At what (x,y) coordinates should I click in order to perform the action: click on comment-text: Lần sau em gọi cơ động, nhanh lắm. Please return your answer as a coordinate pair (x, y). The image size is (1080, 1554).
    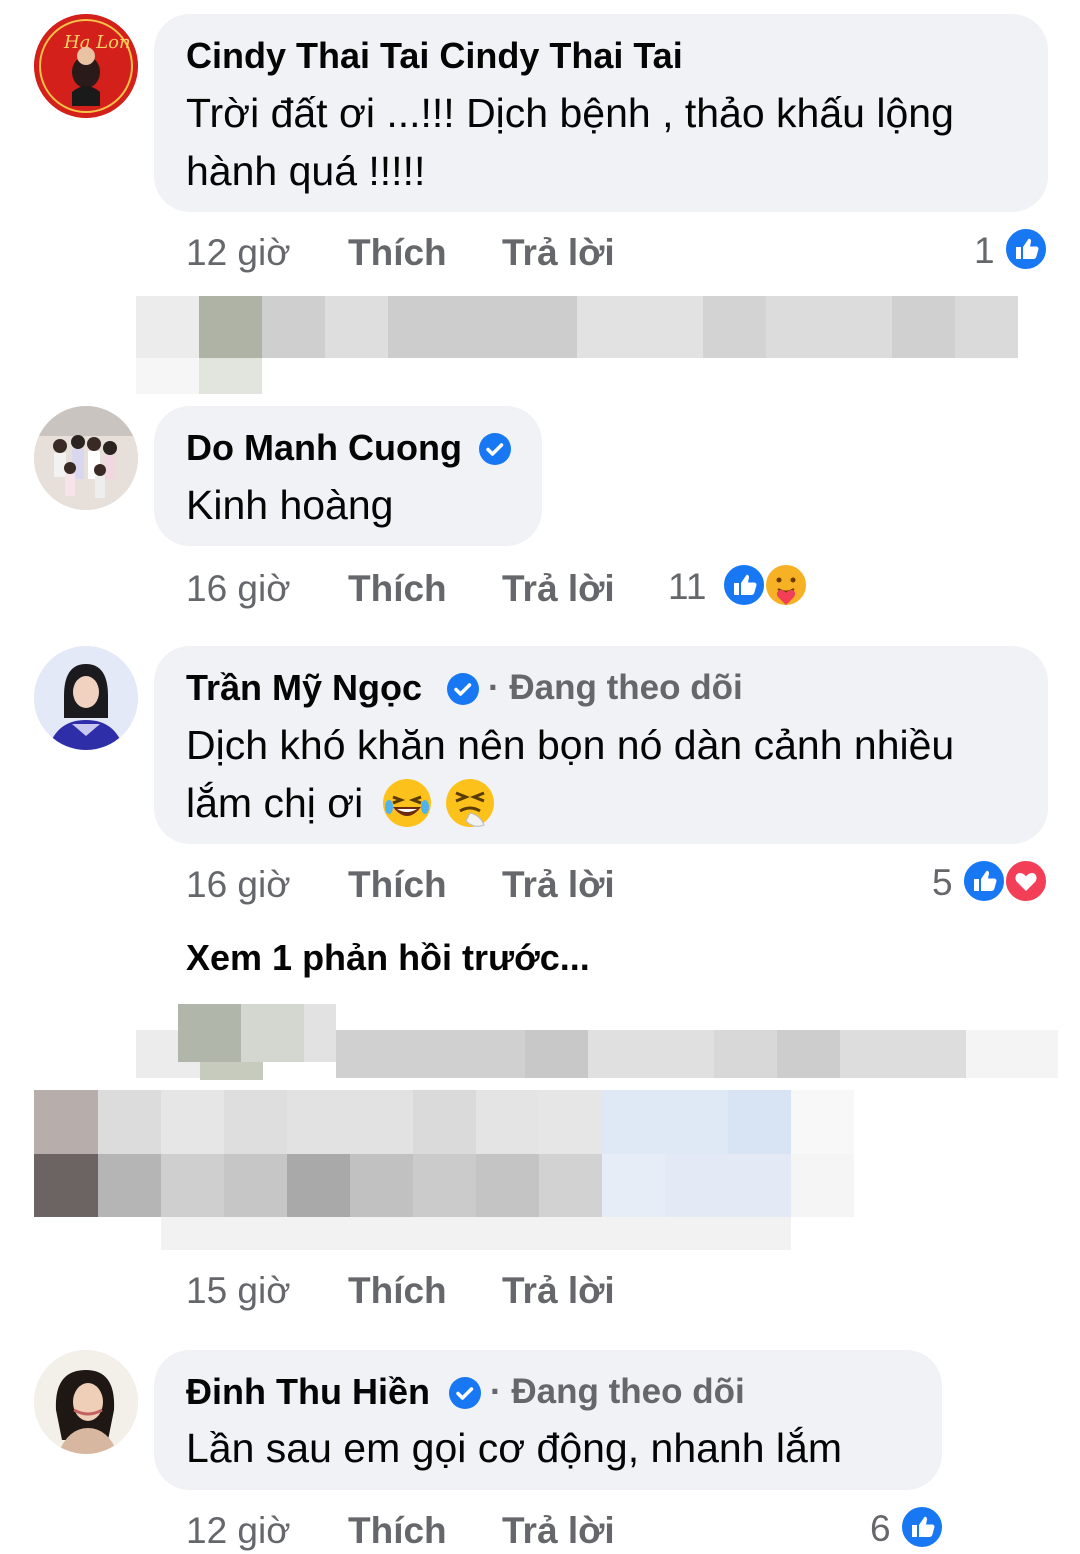
    Looking at the image, I should click on (514, 1448).